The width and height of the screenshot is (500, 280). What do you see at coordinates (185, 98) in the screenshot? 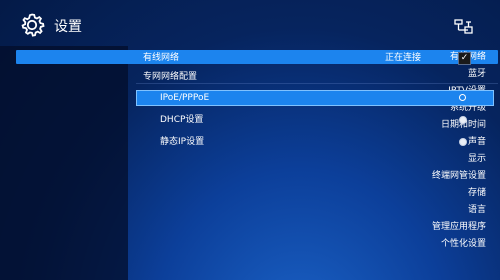
I see `option-label: IPoE/PPPoE` at bounding box center [185, 98].